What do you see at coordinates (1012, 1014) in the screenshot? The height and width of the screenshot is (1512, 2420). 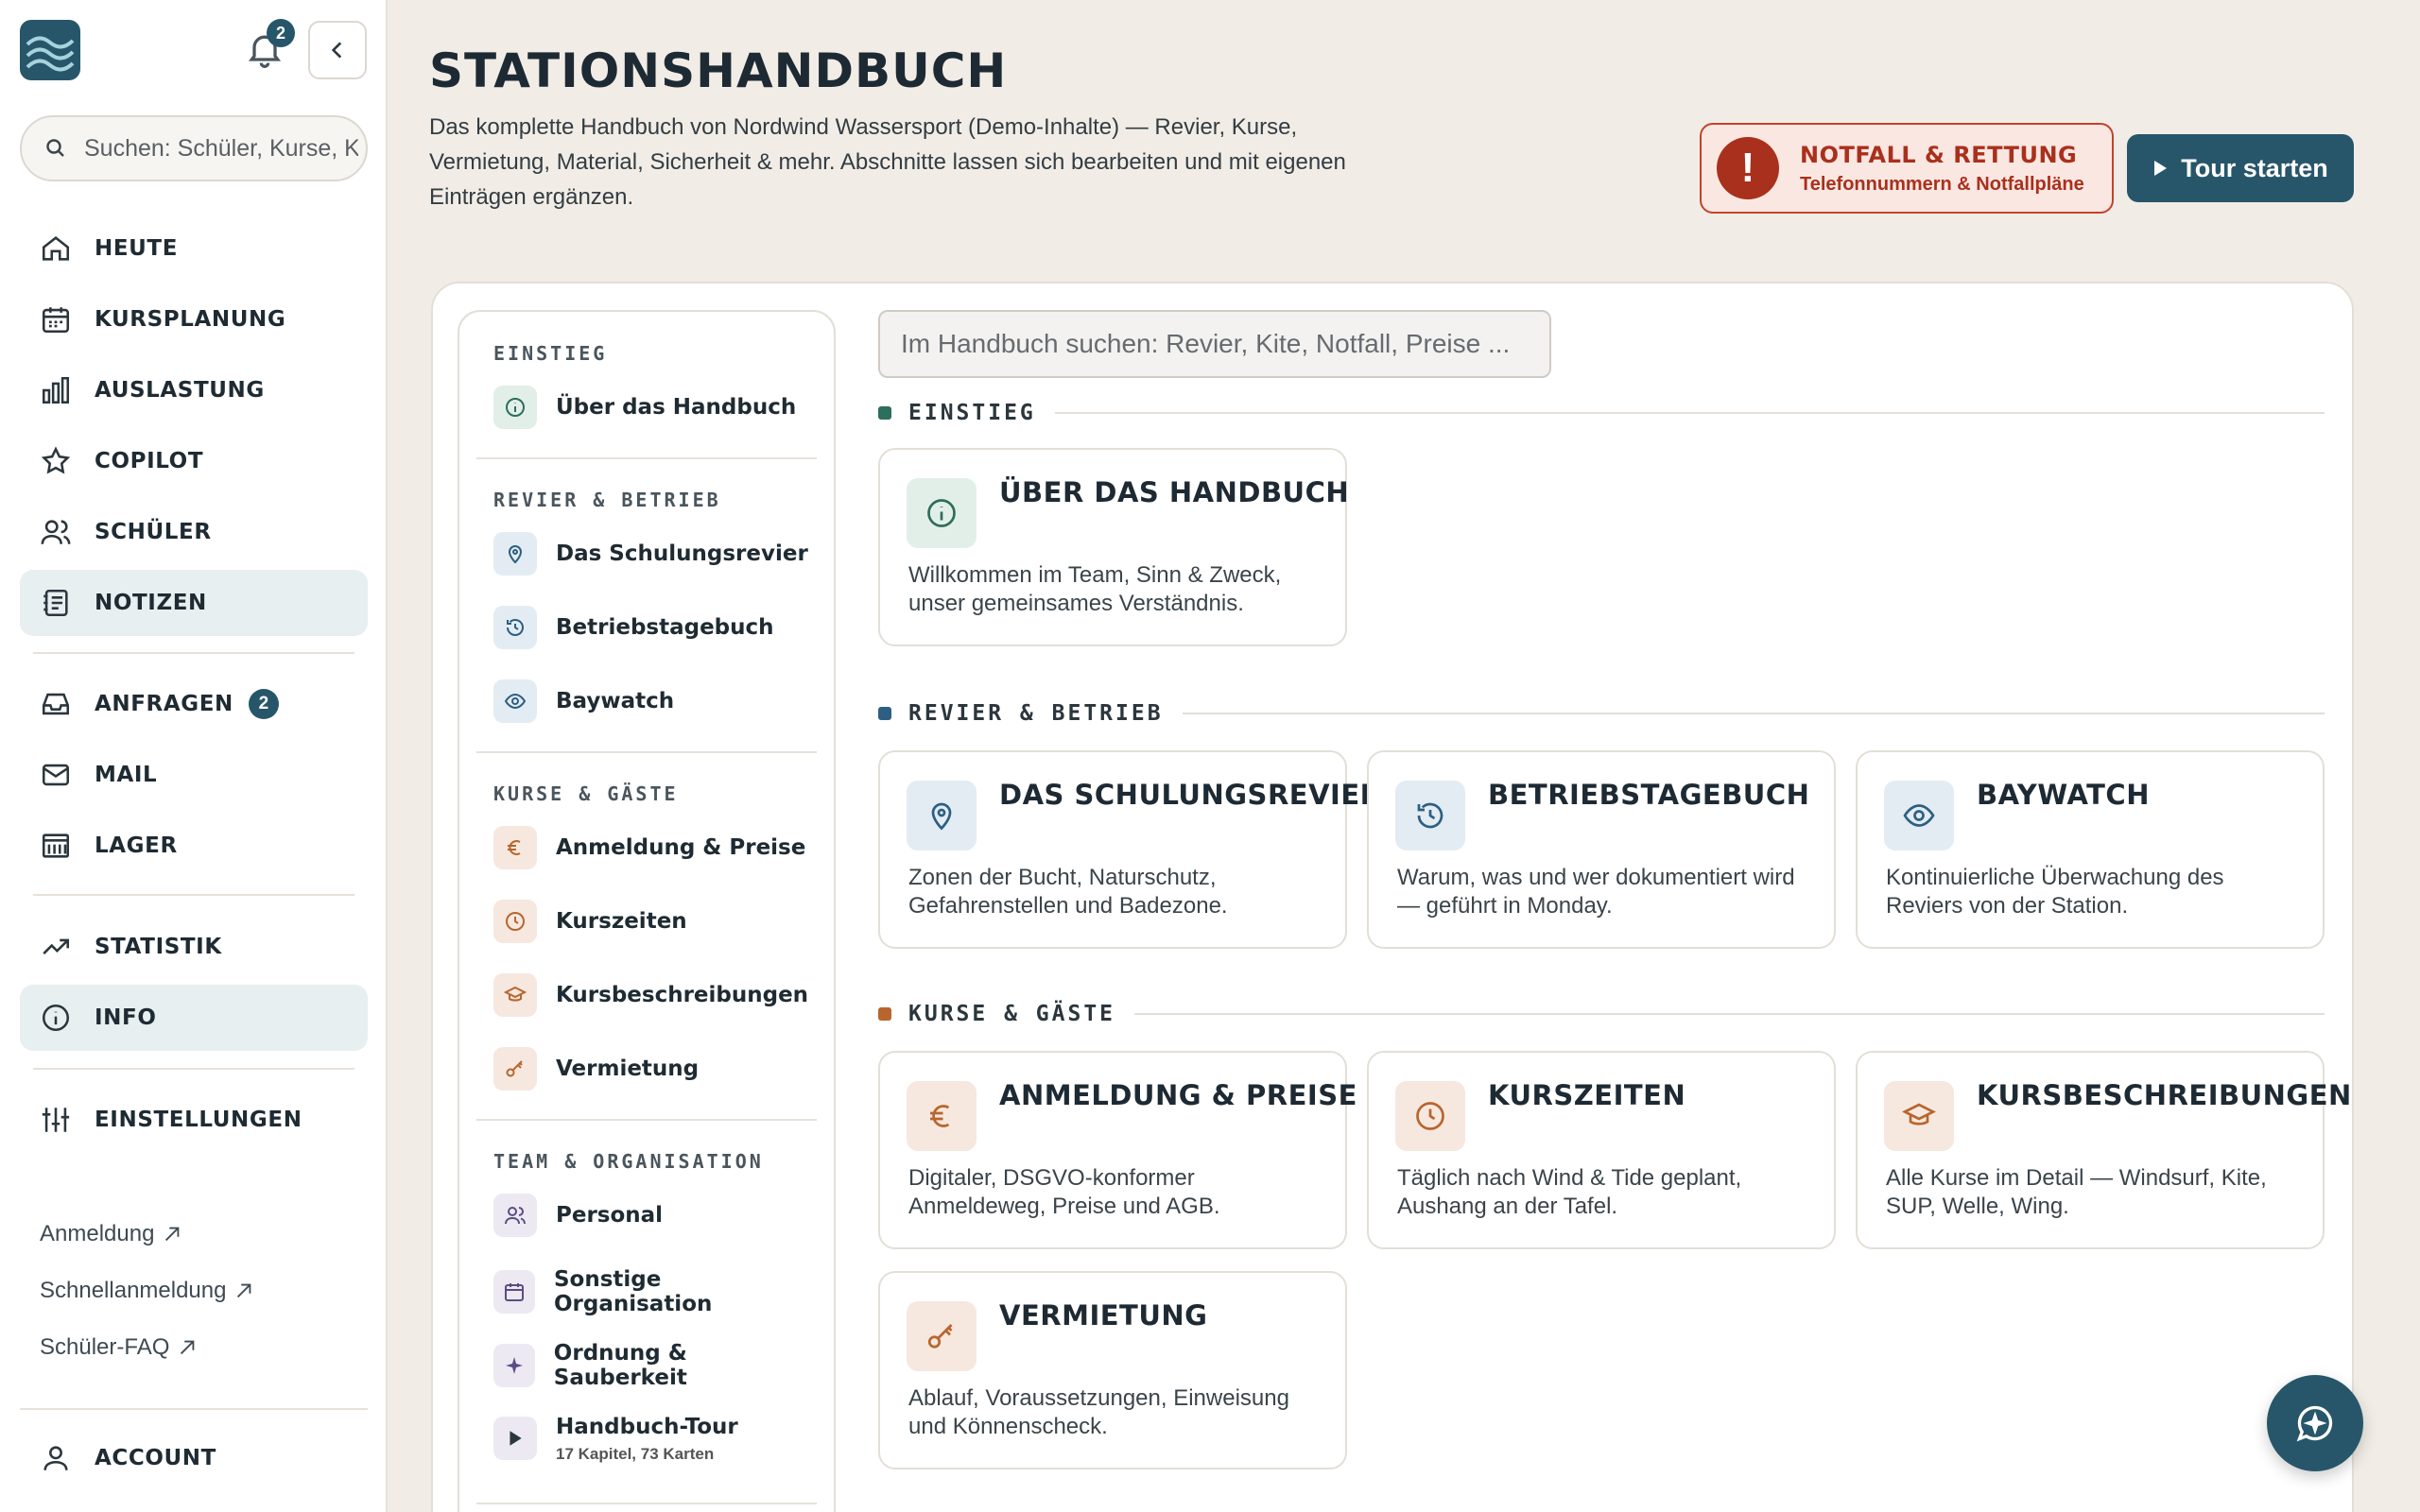 I see `section-label: KURSE & GÄSTE` at bounding box center [1012, 1014].